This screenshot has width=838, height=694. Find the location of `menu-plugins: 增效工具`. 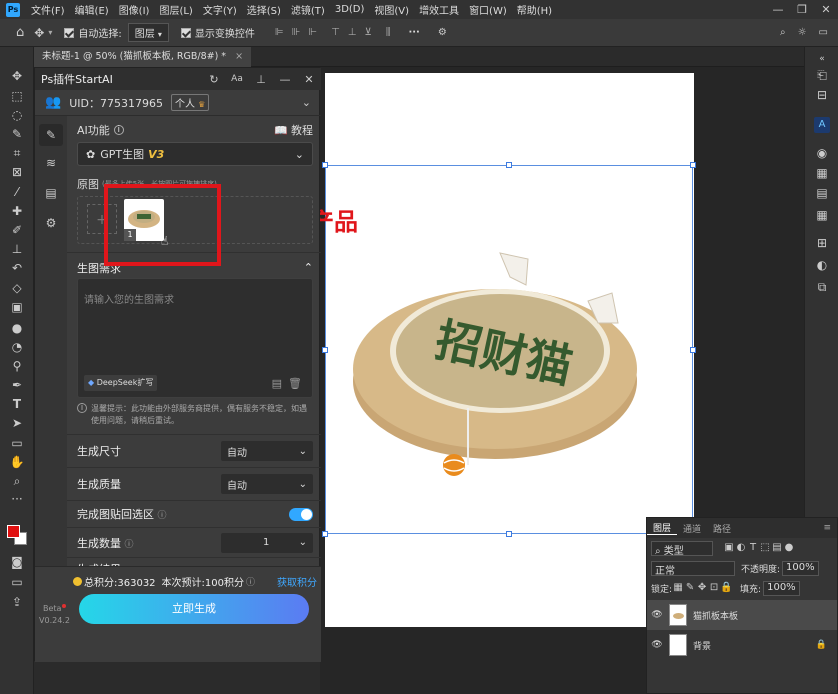

menu-plugins: 增效工具 is located at coordinates (439, 9).